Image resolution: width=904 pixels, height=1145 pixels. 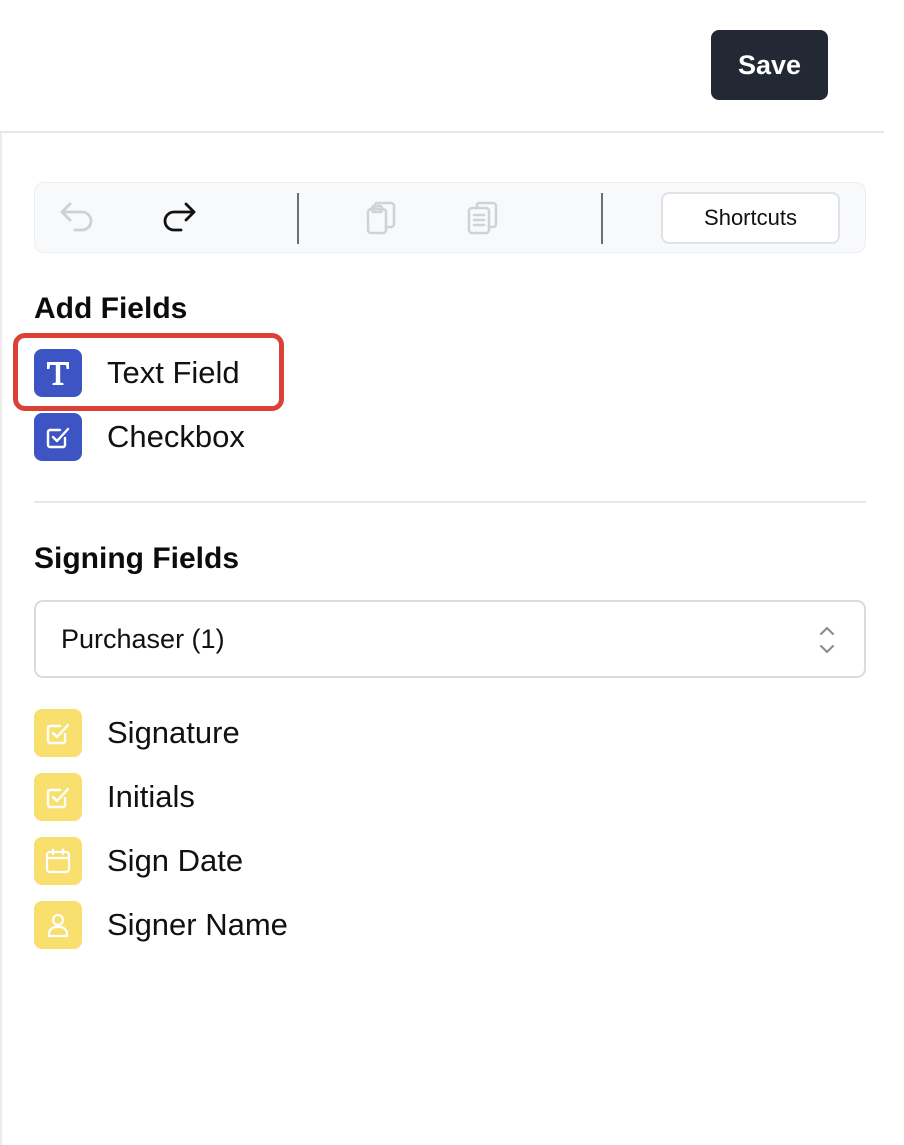 What do you see at coordinates (1, 639) in the screenshot?
I see `panel-left-border` at bounding box center [1, 639].